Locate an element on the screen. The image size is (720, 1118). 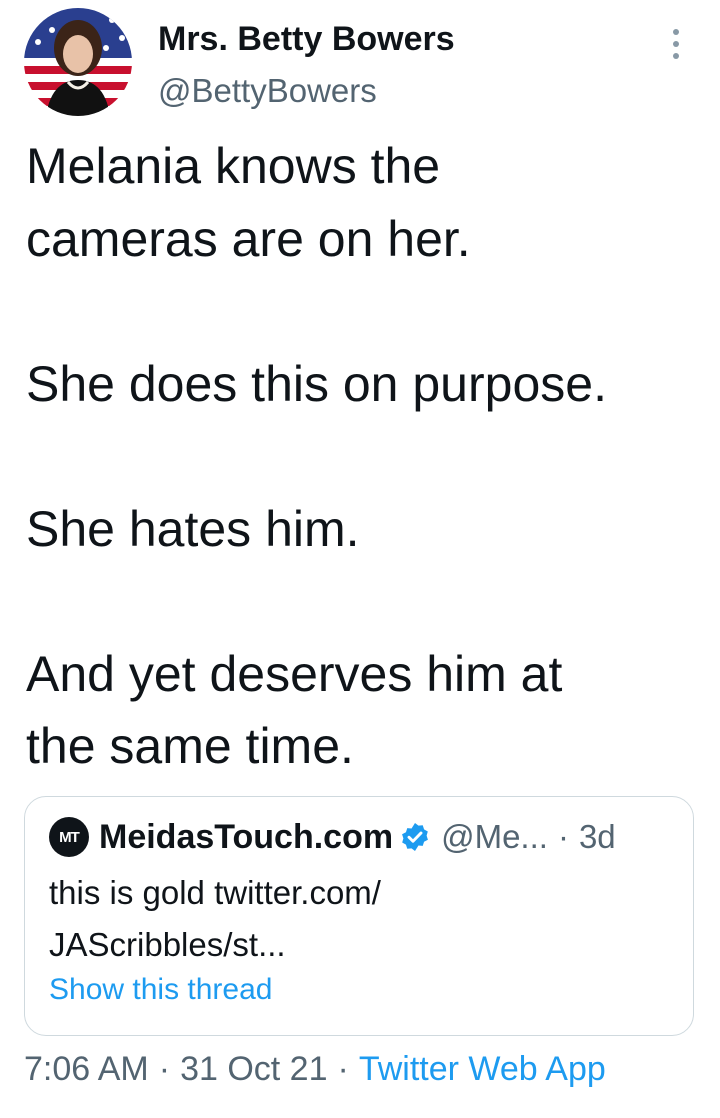
show-thread-link: Show this thread is located at coordinates (160, 990).